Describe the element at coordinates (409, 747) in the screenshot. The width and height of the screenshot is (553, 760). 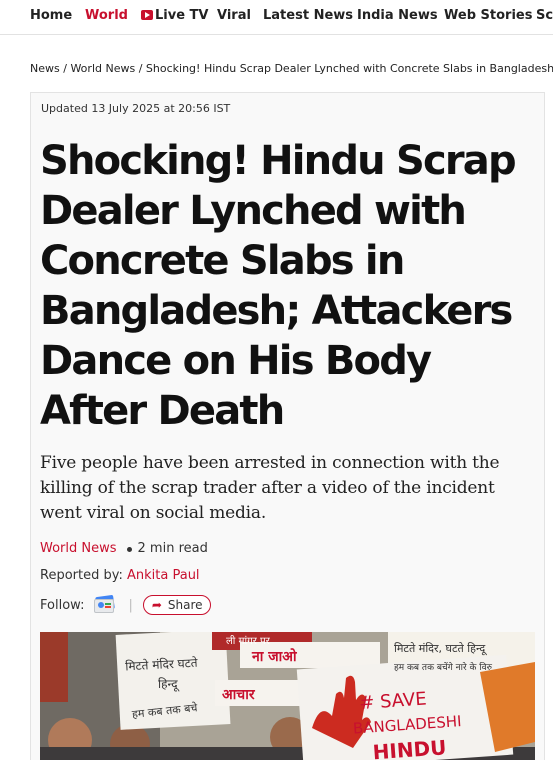
I see `sign-text: HINDU` at that location.